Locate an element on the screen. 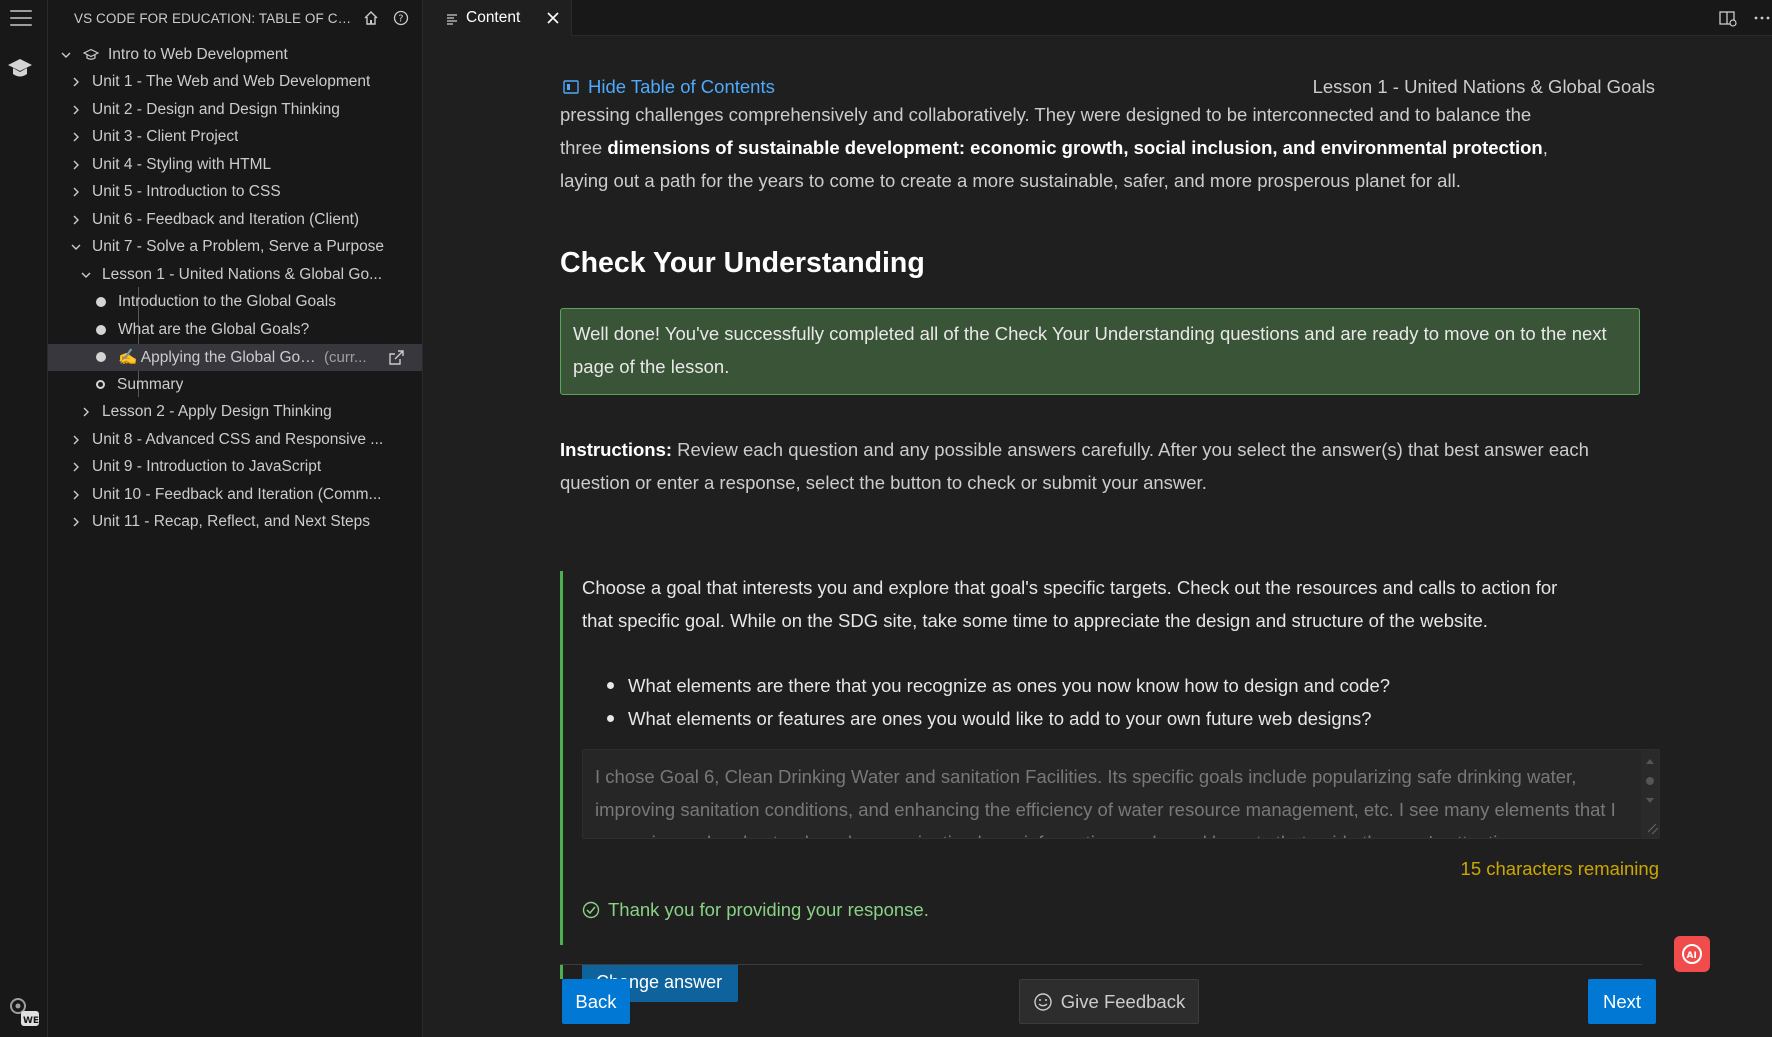  tree-item-label: Unit 6 - Feedback and Iteration (Client) is located at coordinates (226, 219).